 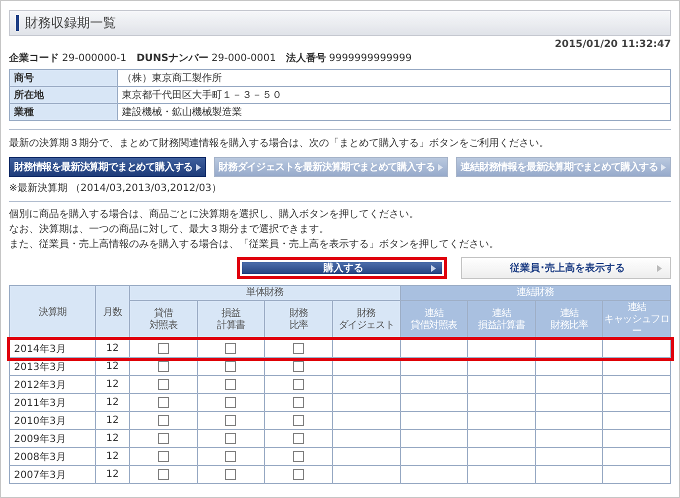 I want to click on period-cell: 2008年3月, so click(x=53, y=457).